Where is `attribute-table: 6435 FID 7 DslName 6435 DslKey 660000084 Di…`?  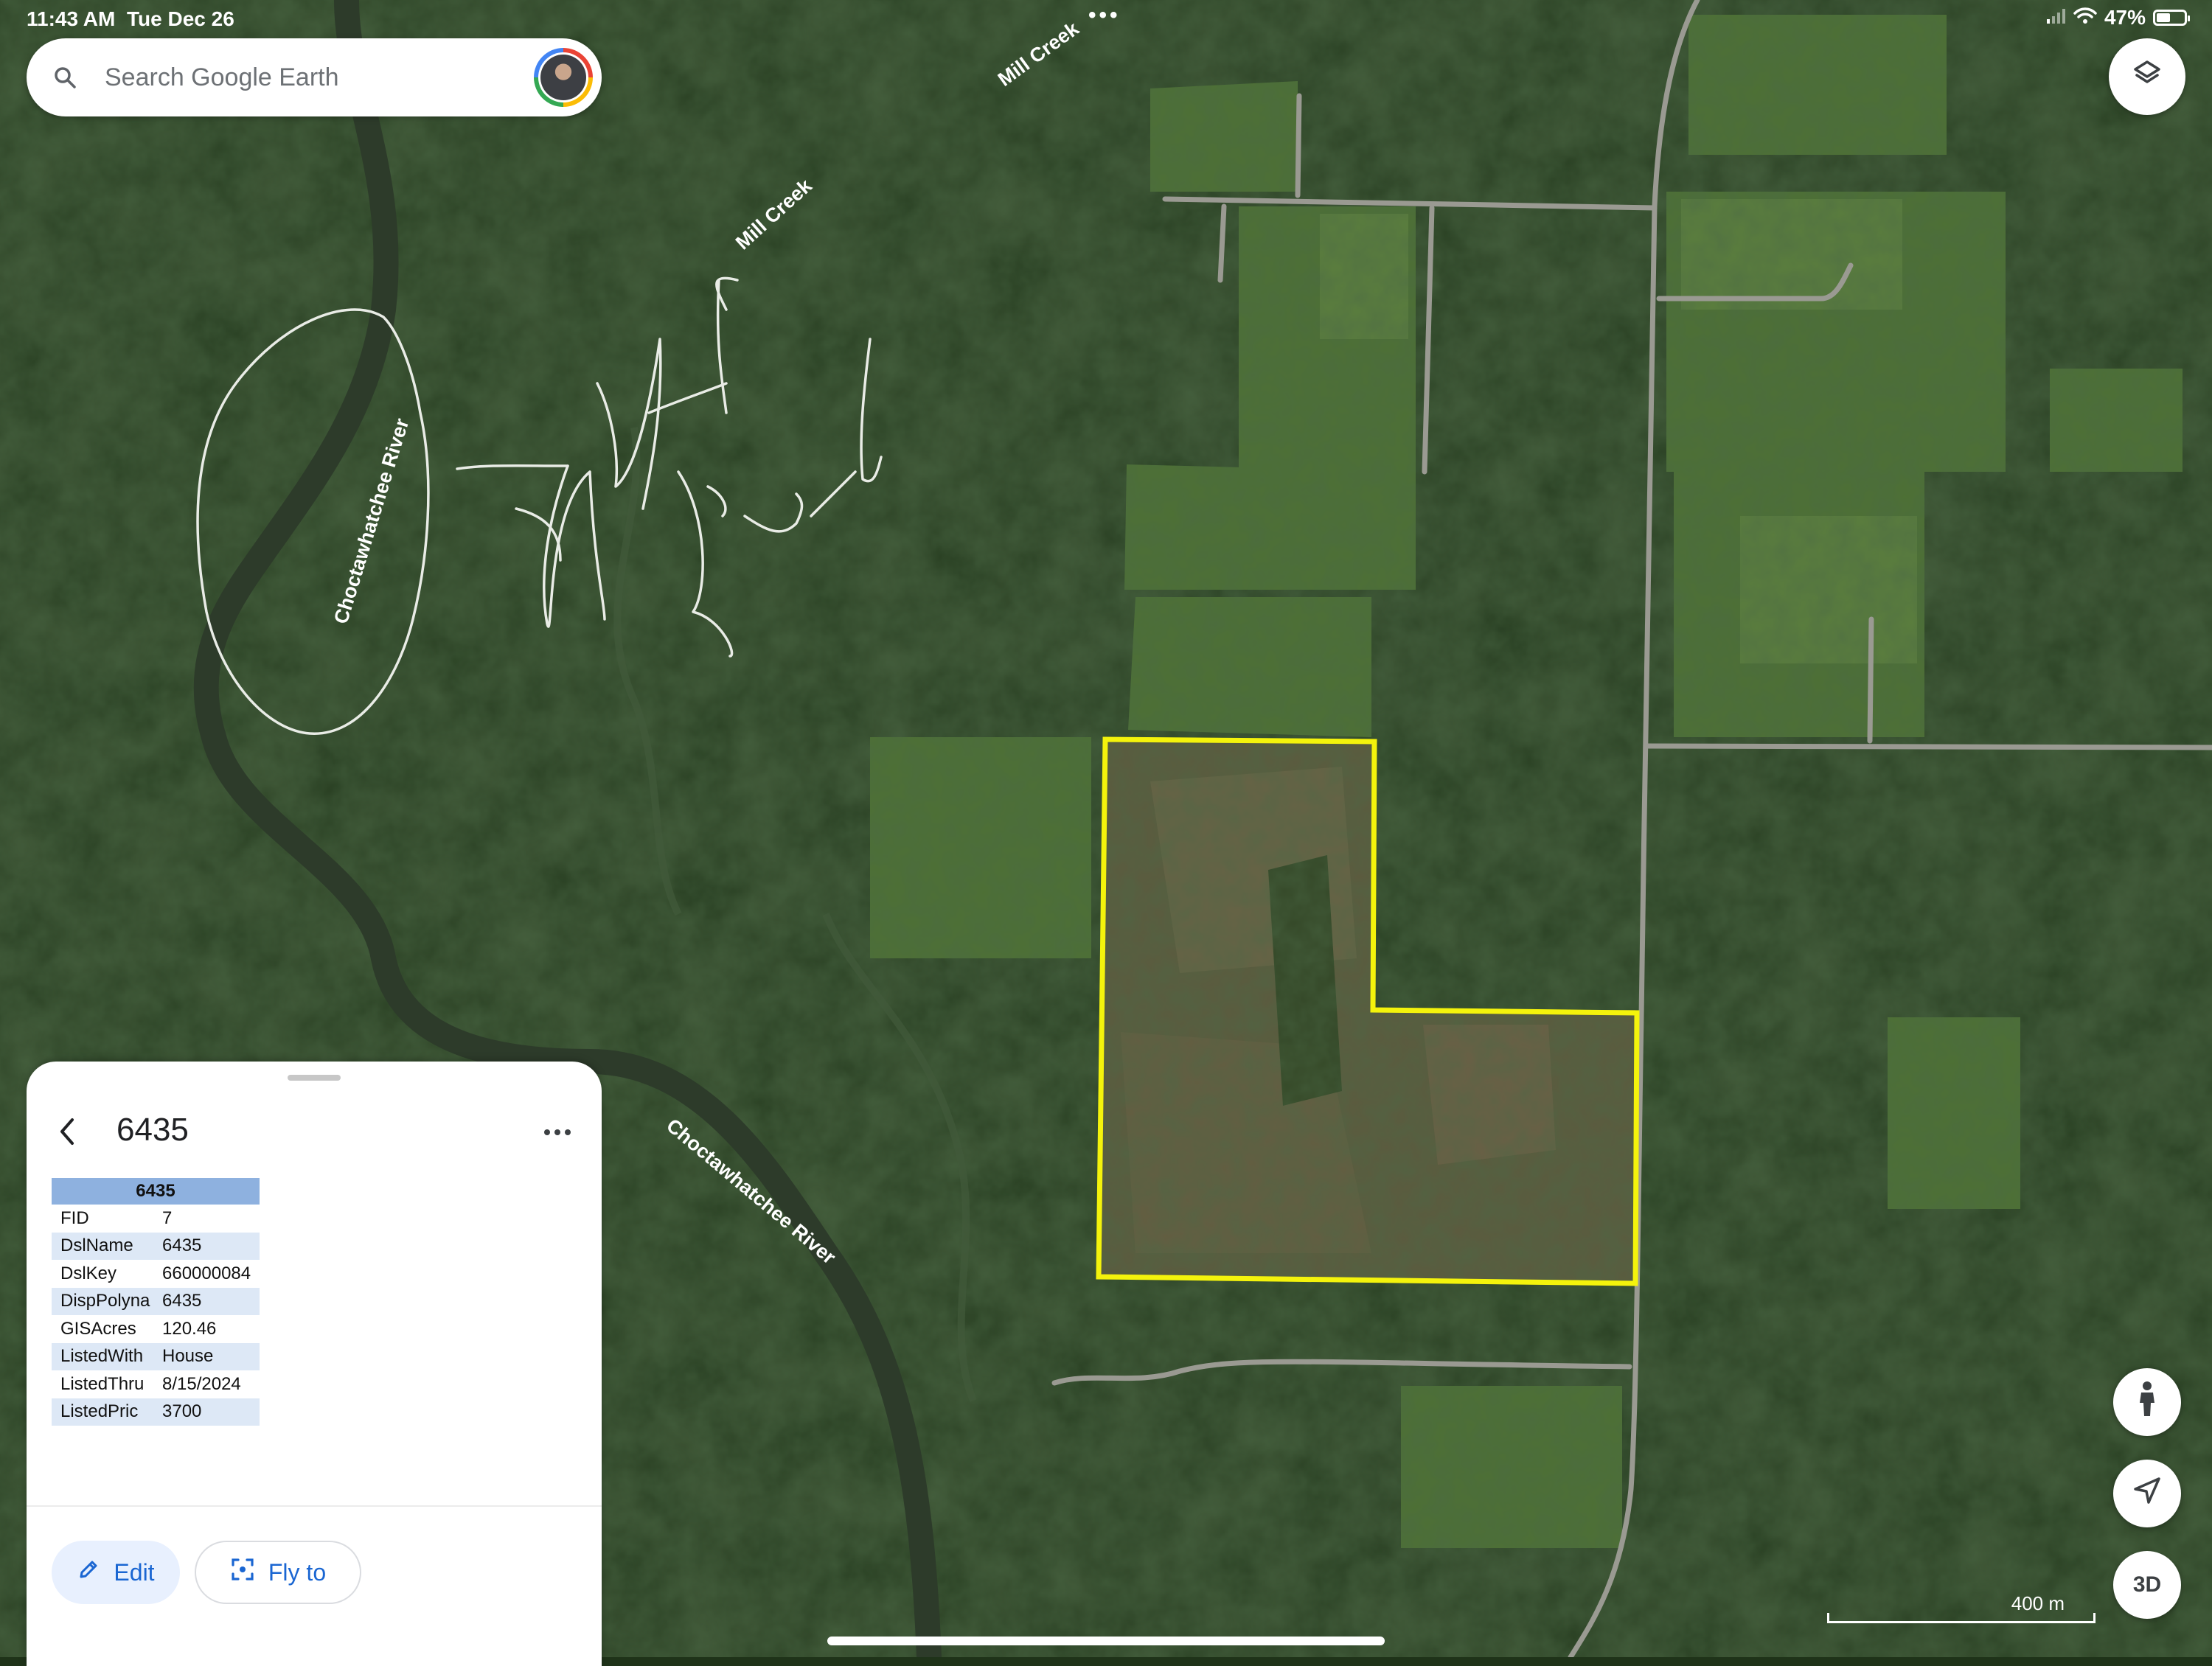 attribute-table: 6435 FID 7 DslName 6435 DslKey 660000084 Di… is located at coordinates (156, 1302).